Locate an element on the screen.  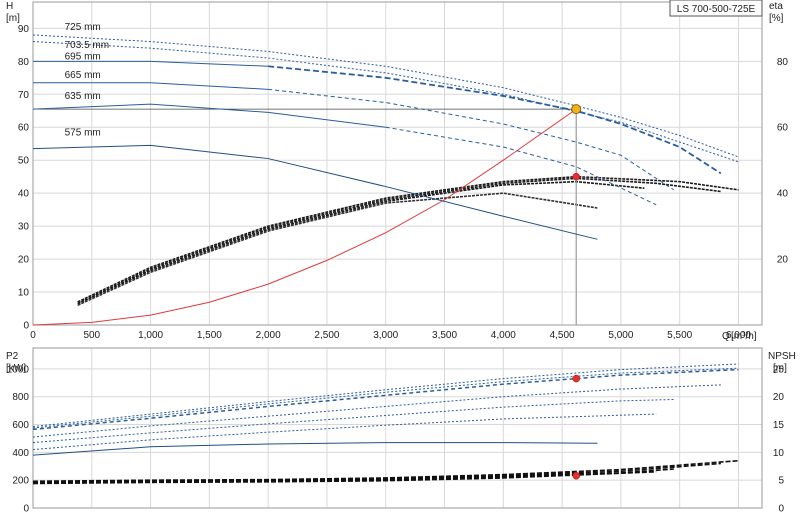
y2-tick-label: 60 is located at coordinates (783, 128).